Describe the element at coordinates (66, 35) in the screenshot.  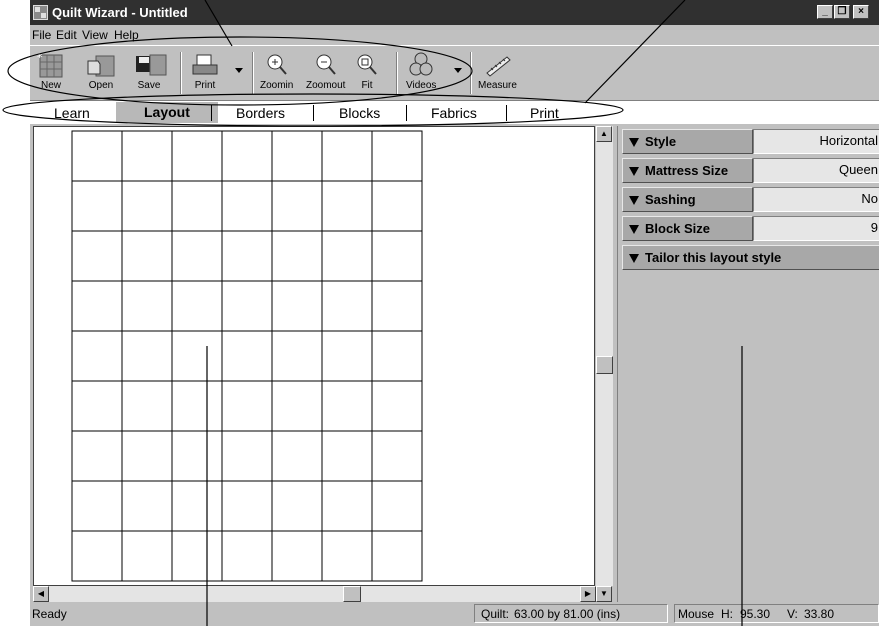
I see `menu-edit: Edit` at that location.